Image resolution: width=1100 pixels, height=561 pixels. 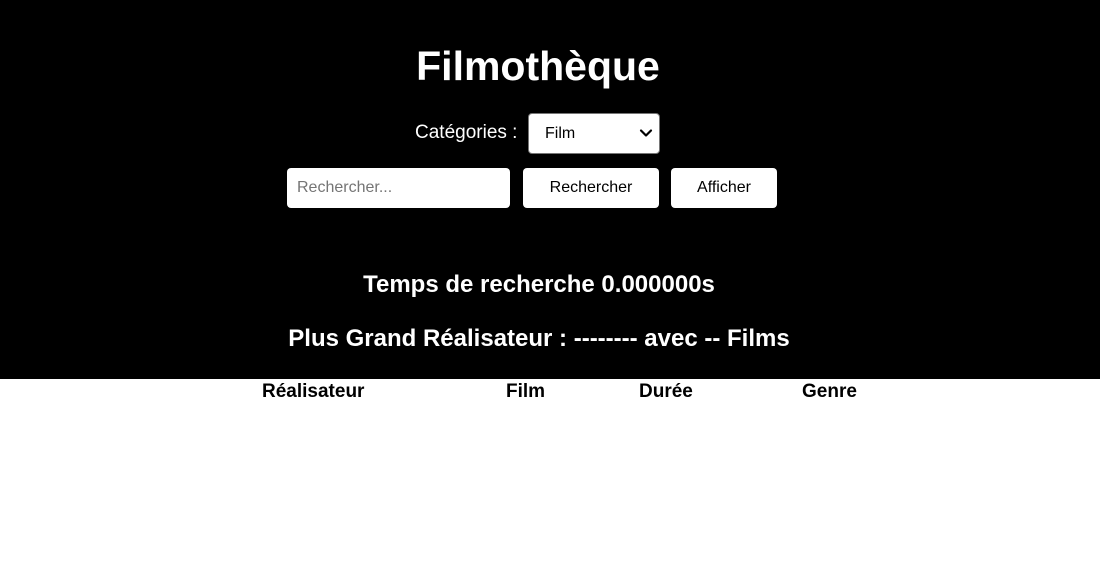 I want to click on search-row: Rechercher Afficher, so click(x=550, y=188).